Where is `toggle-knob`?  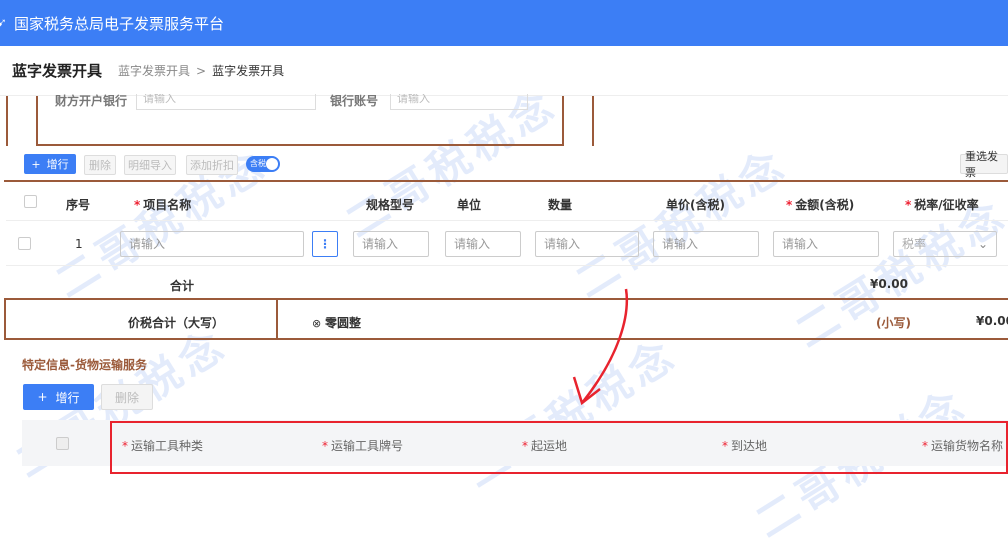
toggle-knob is located at coordinates (272, 164).